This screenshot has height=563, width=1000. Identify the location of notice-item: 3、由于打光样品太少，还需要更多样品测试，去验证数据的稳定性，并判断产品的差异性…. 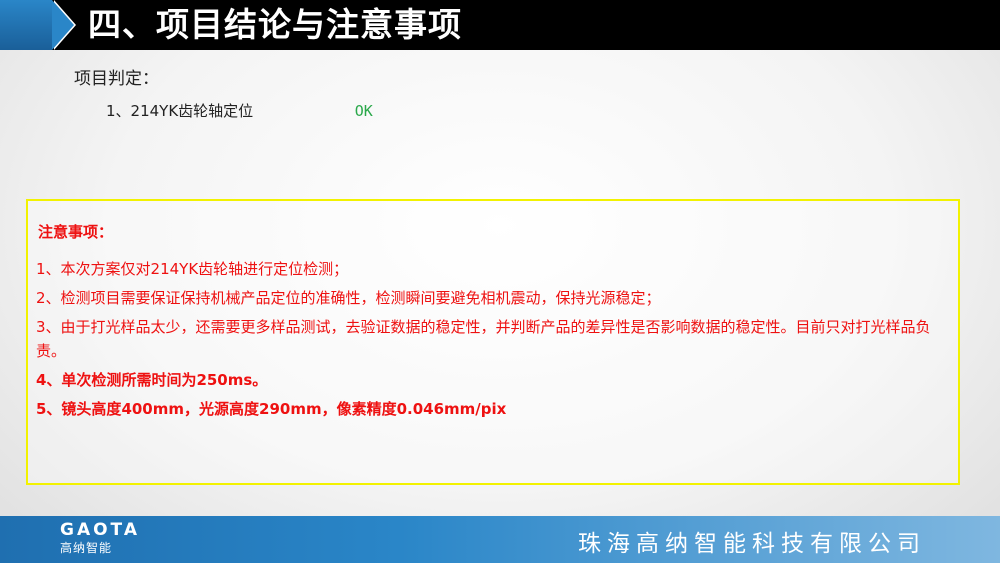
(483, 339).